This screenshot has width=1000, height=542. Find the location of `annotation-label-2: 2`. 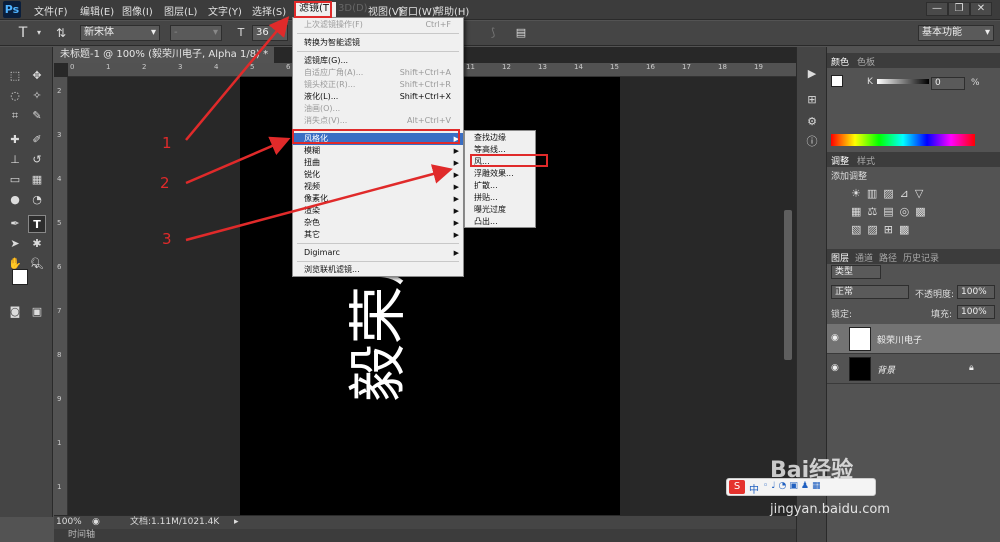

annotation-label-2: 2 is located at coordinates (165, 183).